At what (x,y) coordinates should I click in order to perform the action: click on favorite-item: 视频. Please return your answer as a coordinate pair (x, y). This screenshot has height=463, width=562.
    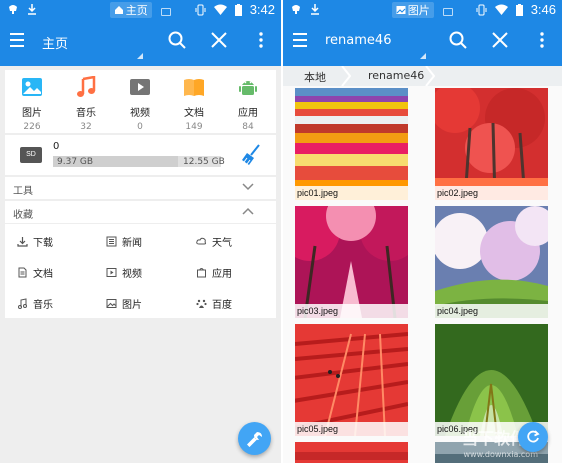
    Looking at the image, I should click on (124, 272).